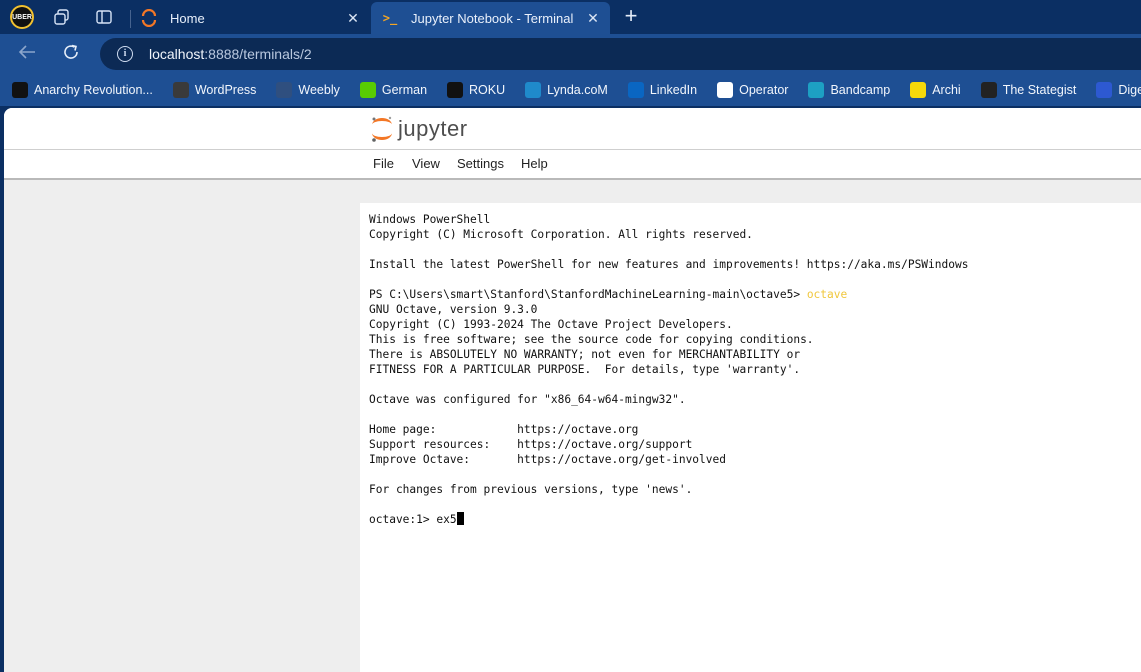  I want to click on bookmark-item: Bandcamp, so click(849, 90).